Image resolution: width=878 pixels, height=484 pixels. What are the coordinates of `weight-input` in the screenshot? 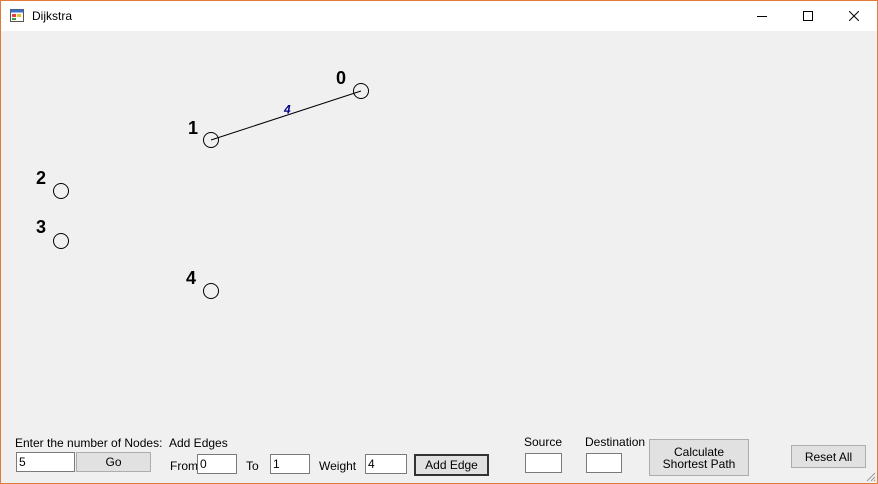 It's located at (386, 464).